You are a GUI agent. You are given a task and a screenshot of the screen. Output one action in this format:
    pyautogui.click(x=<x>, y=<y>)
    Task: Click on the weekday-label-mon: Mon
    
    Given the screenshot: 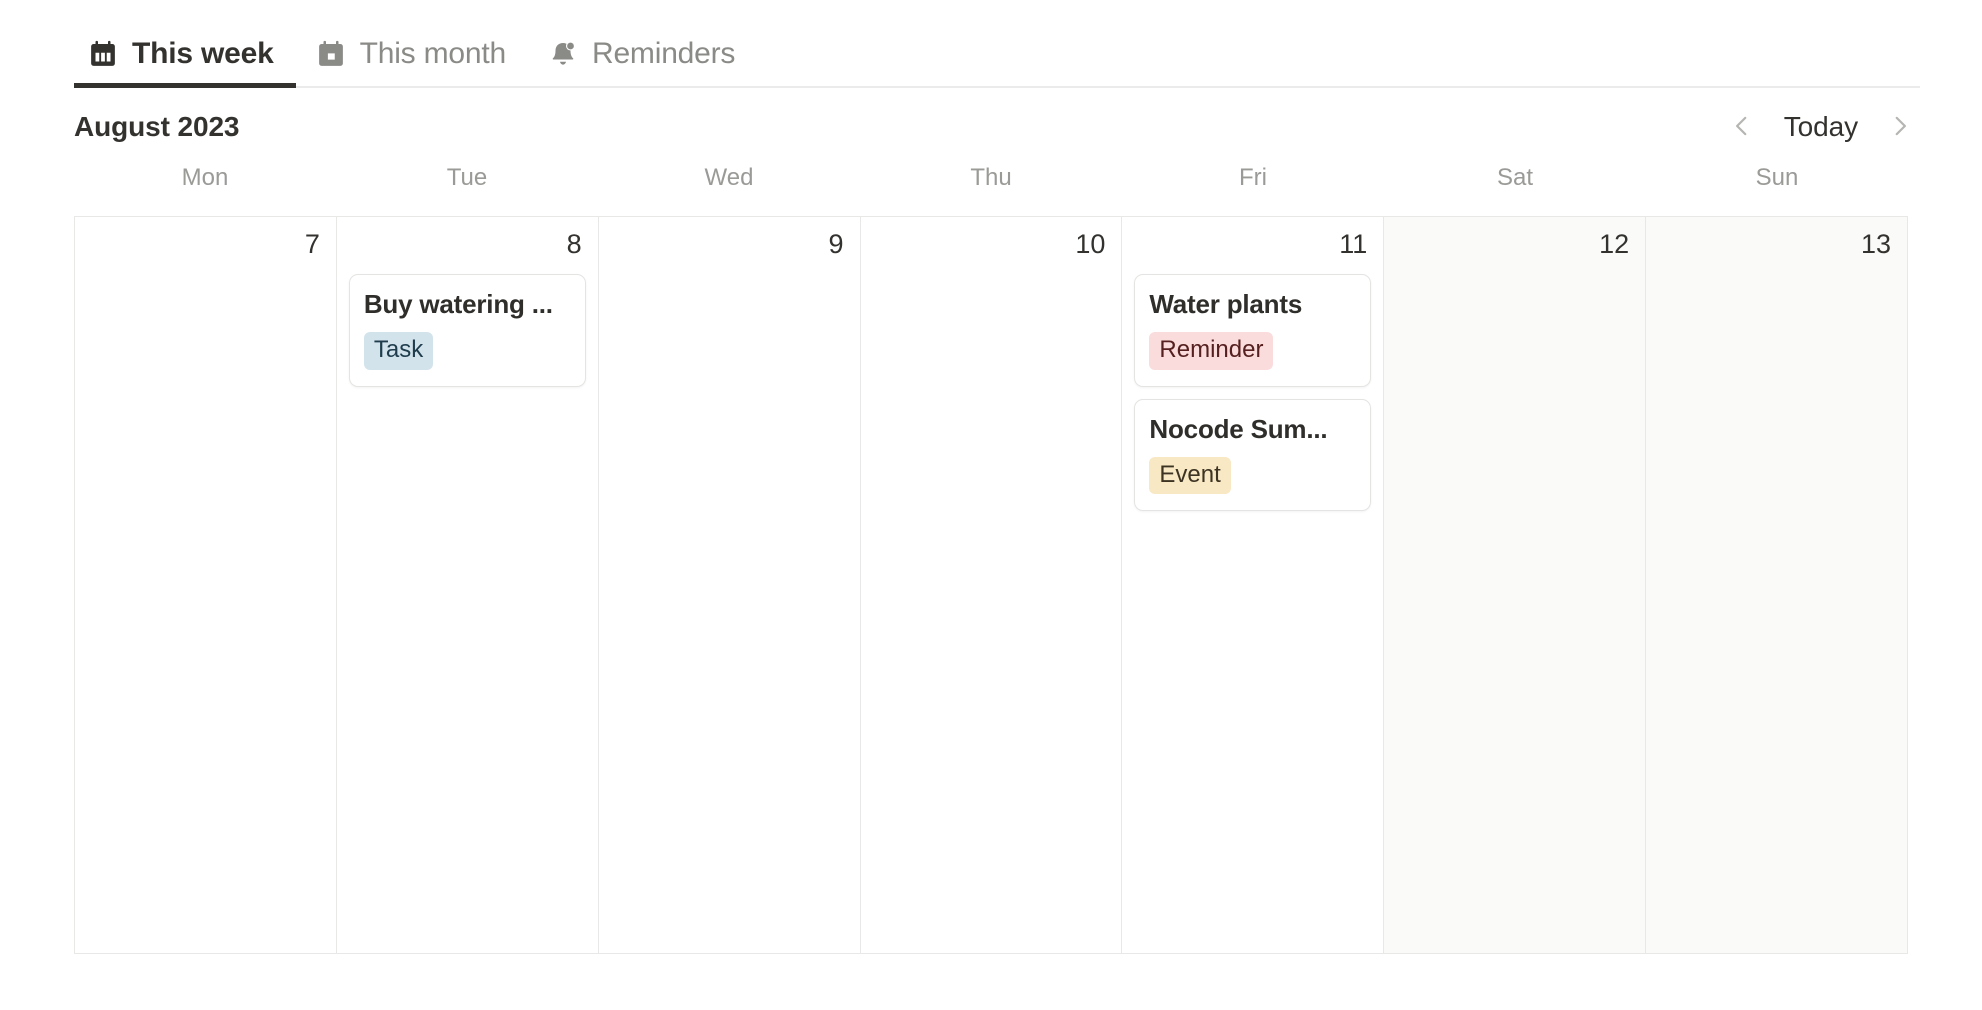 What is the action you would take?
    pyautogui.click(x=205, y=177)
    